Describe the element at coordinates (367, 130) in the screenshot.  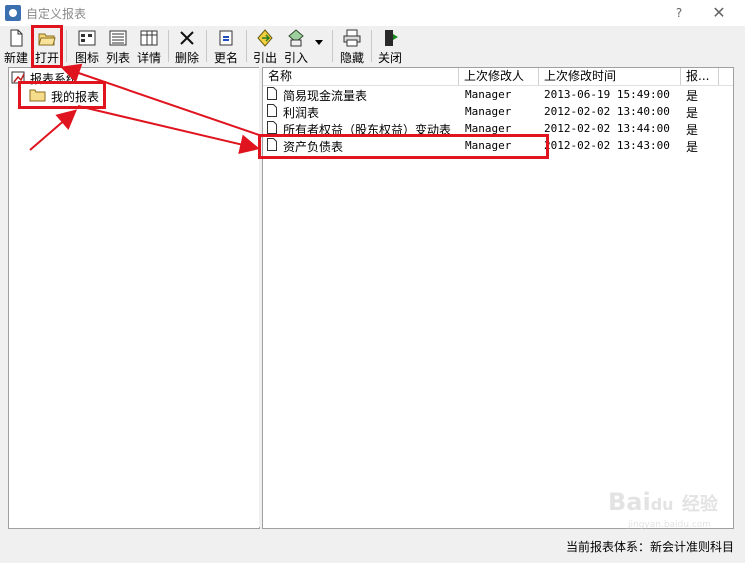
I see `row-name: 所有者权益（股东权益）变动表` at that location.